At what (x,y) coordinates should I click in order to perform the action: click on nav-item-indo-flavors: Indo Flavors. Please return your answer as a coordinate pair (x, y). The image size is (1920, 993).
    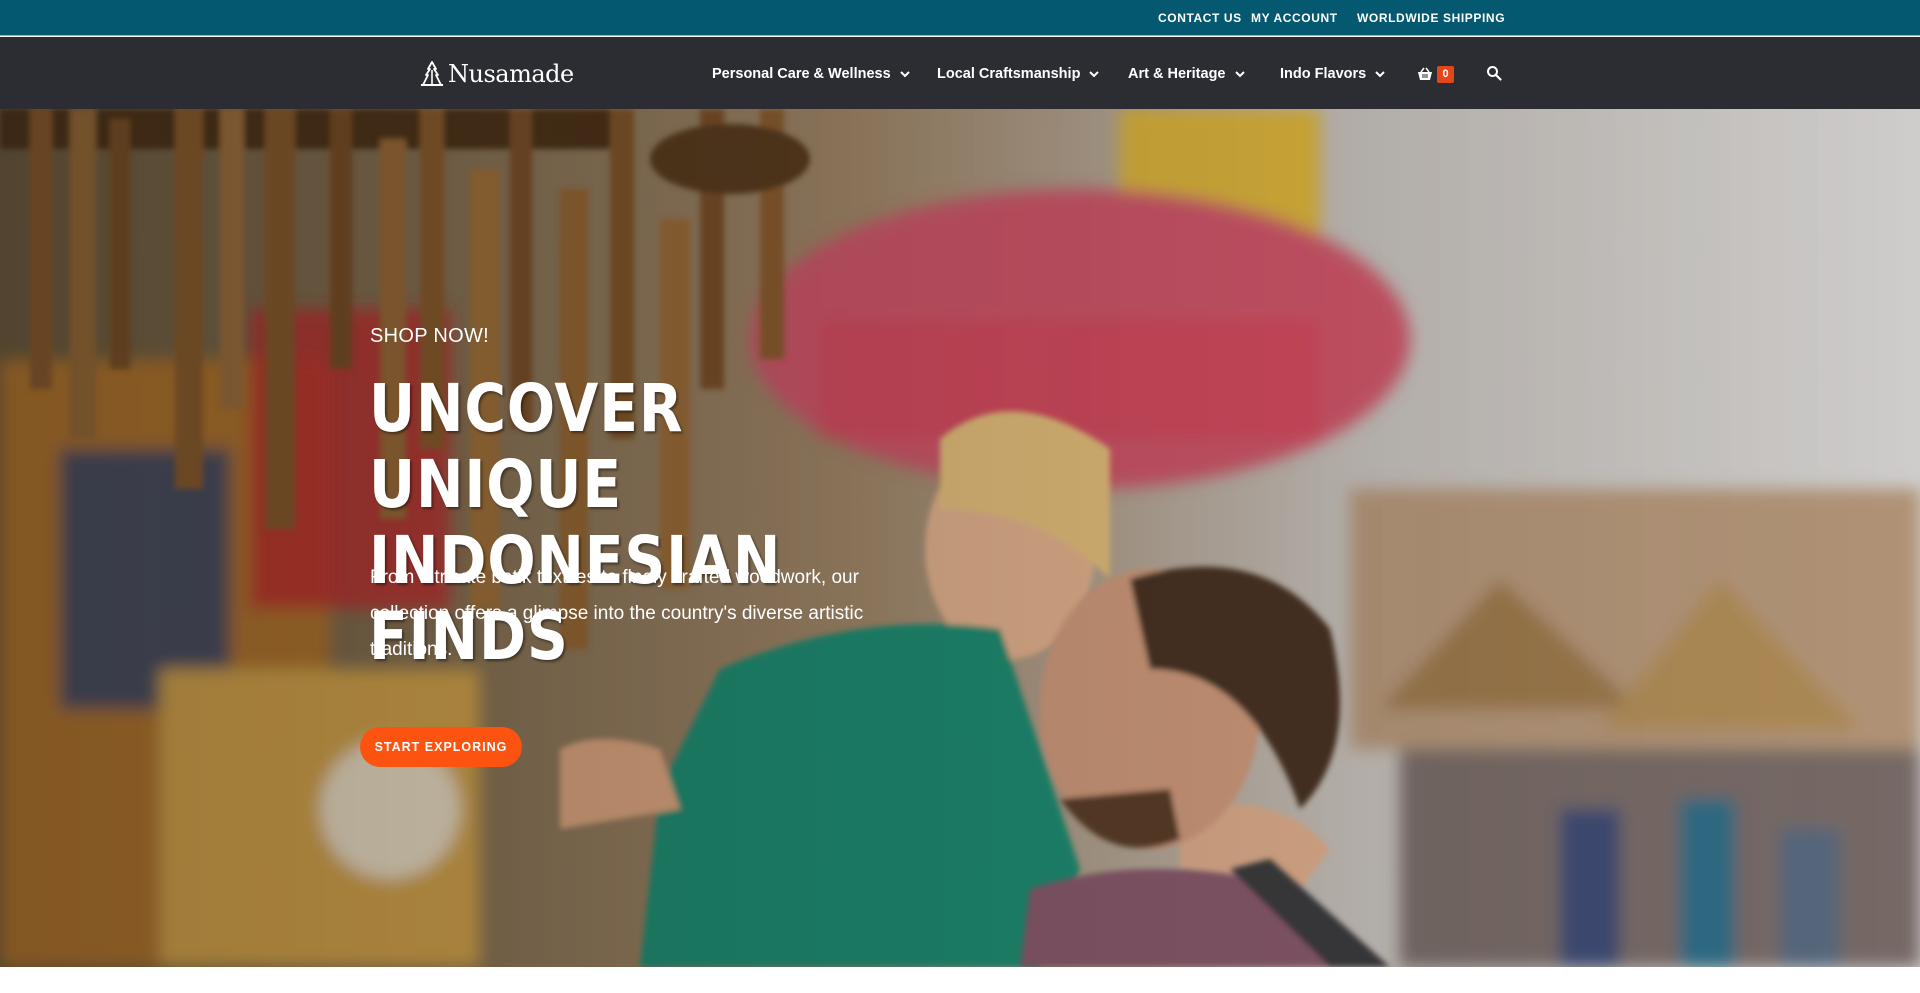
    Looking at the image, I should click on (1333, 74).